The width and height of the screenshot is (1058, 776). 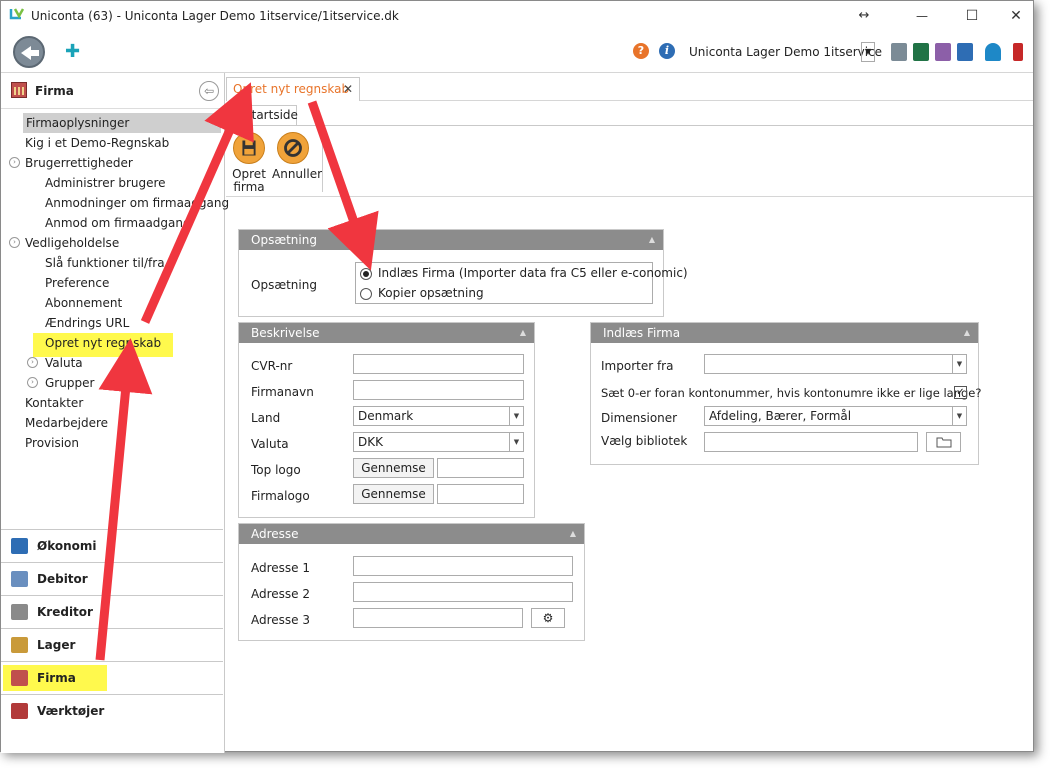 What do you see at coordinates (1016, 16) in the screenshot?
I see `close-button: ✕` at bounding box center [1016, 16].